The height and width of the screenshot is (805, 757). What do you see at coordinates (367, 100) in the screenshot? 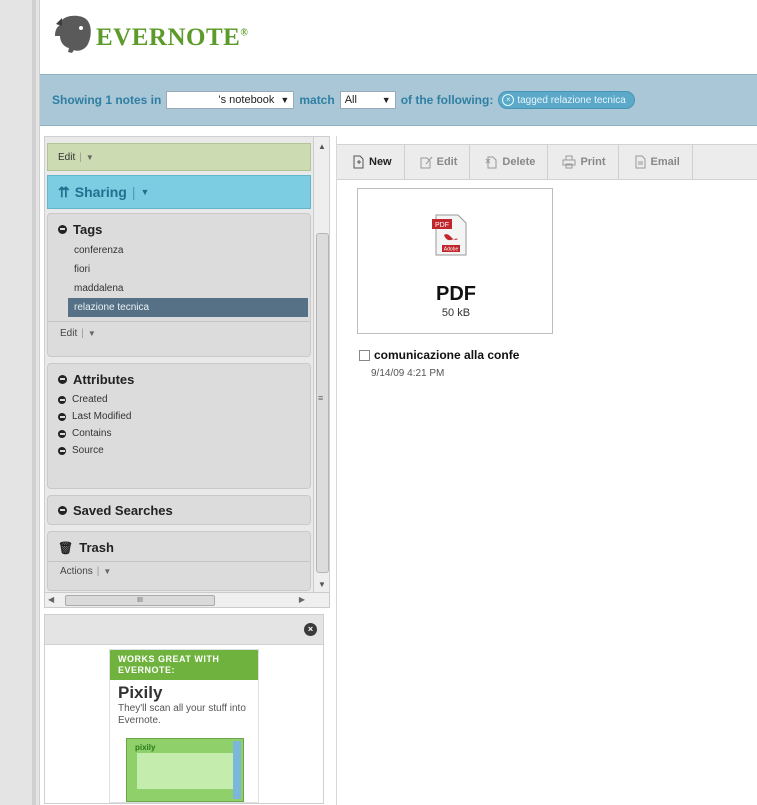
I see `match-select: All ▼` at bounding box center [367, 100].